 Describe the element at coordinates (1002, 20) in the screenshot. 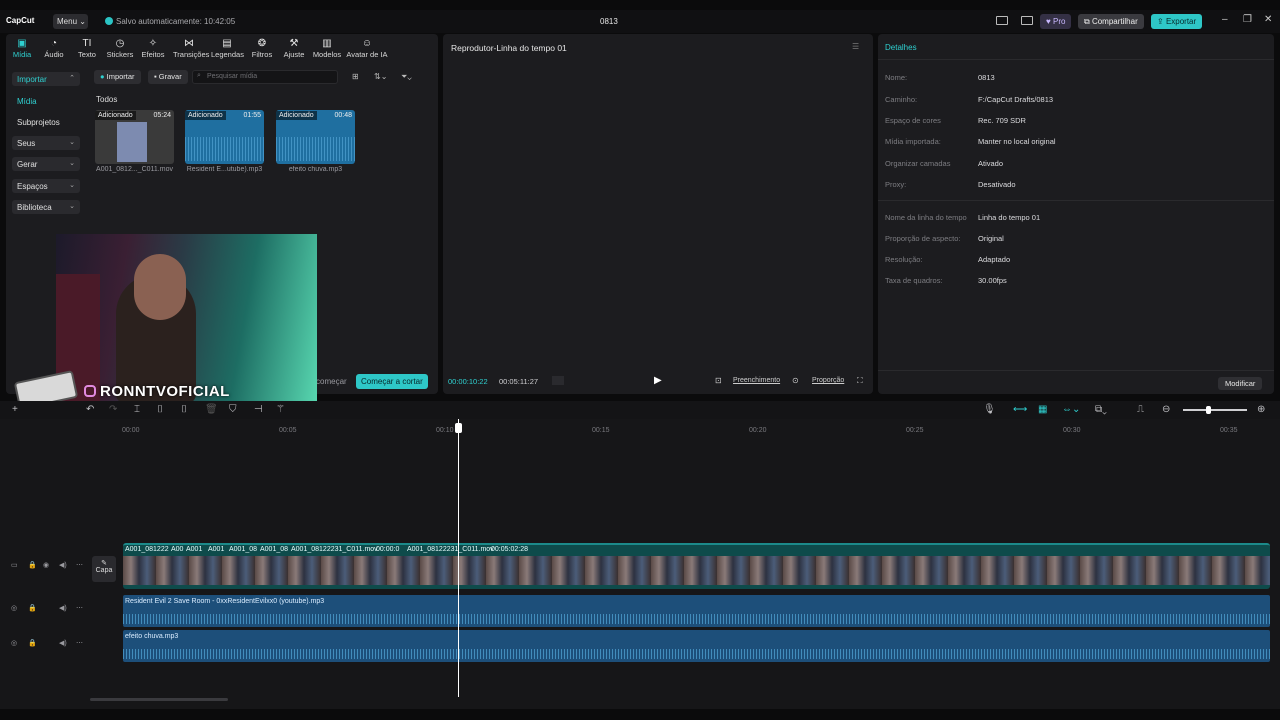

I see `layout-icon` at that location.